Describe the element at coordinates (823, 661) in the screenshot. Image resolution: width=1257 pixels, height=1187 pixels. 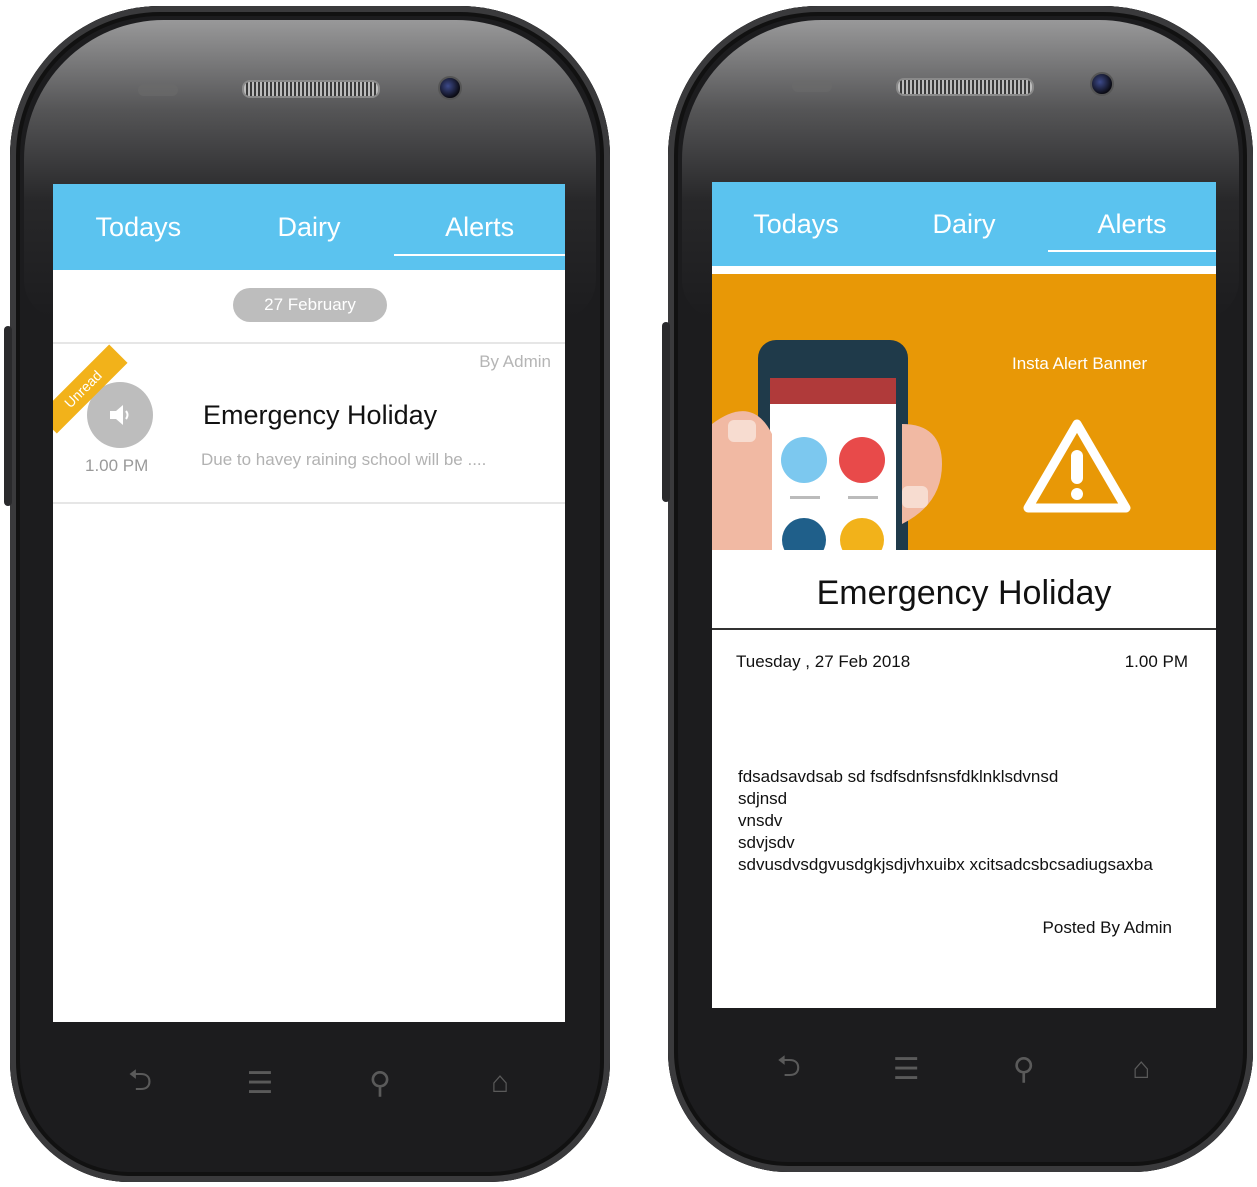
I see `alert-date: Tuesday , 27 Feb 2018` at that location.